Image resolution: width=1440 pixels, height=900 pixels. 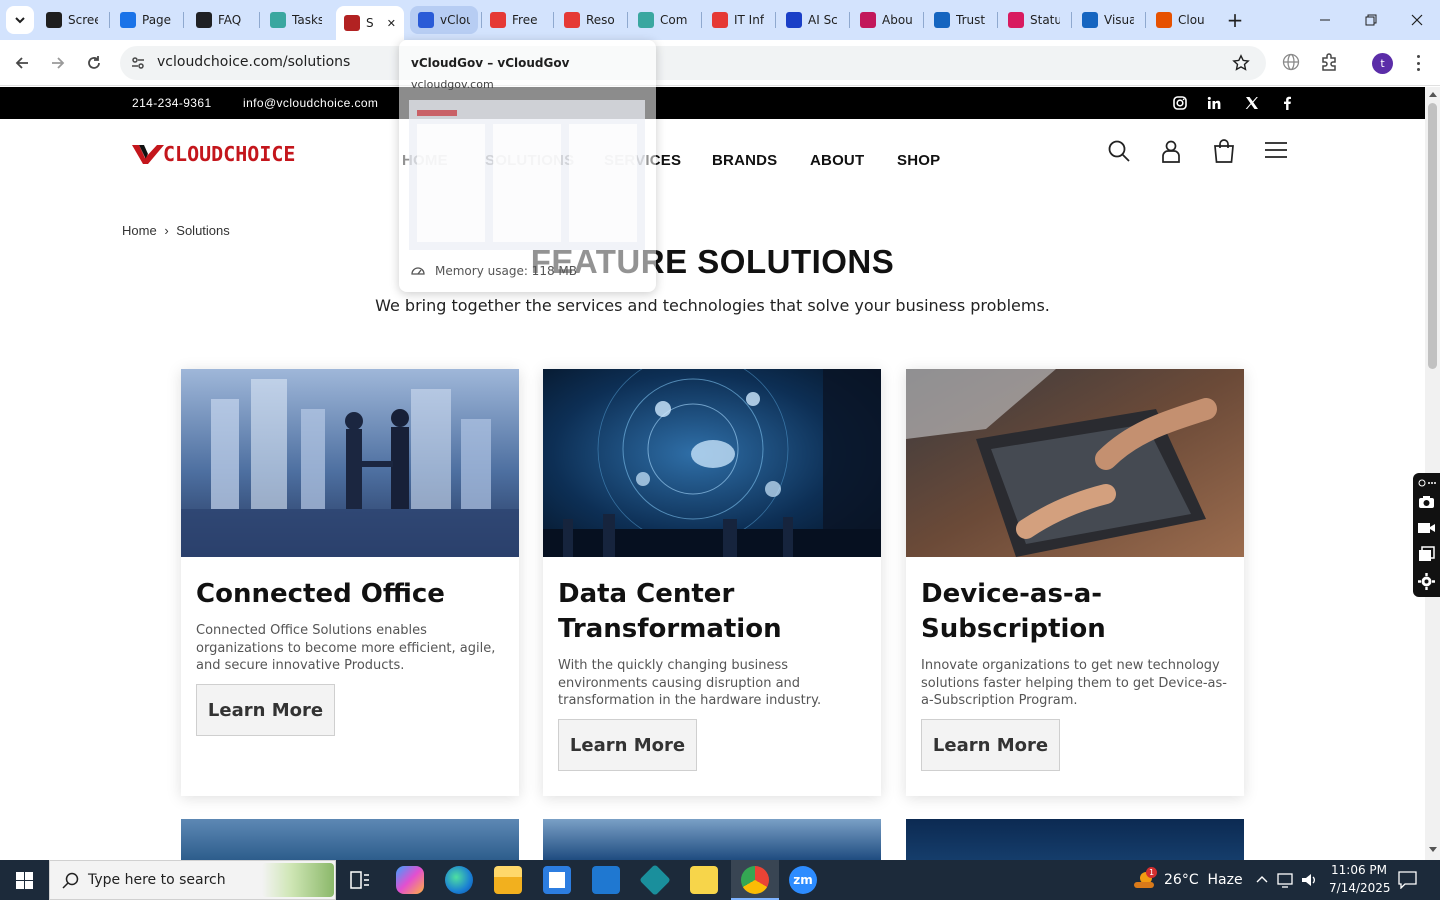 What do you see at coordinates (391, 23) in the screenshot?
I see `close-tab-icon: ✕` at bounding box center [391, 23].